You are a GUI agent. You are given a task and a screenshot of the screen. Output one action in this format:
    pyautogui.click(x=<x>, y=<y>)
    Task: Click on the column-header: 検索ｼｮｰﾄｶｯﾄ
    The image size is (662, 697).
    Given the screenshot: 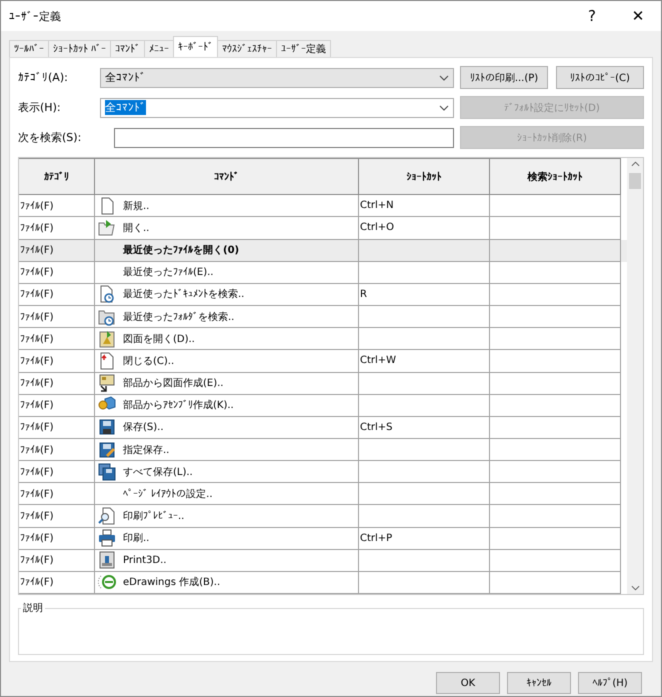 What is the action you would take?
    pyautogui.click(x=555, y=177)
    